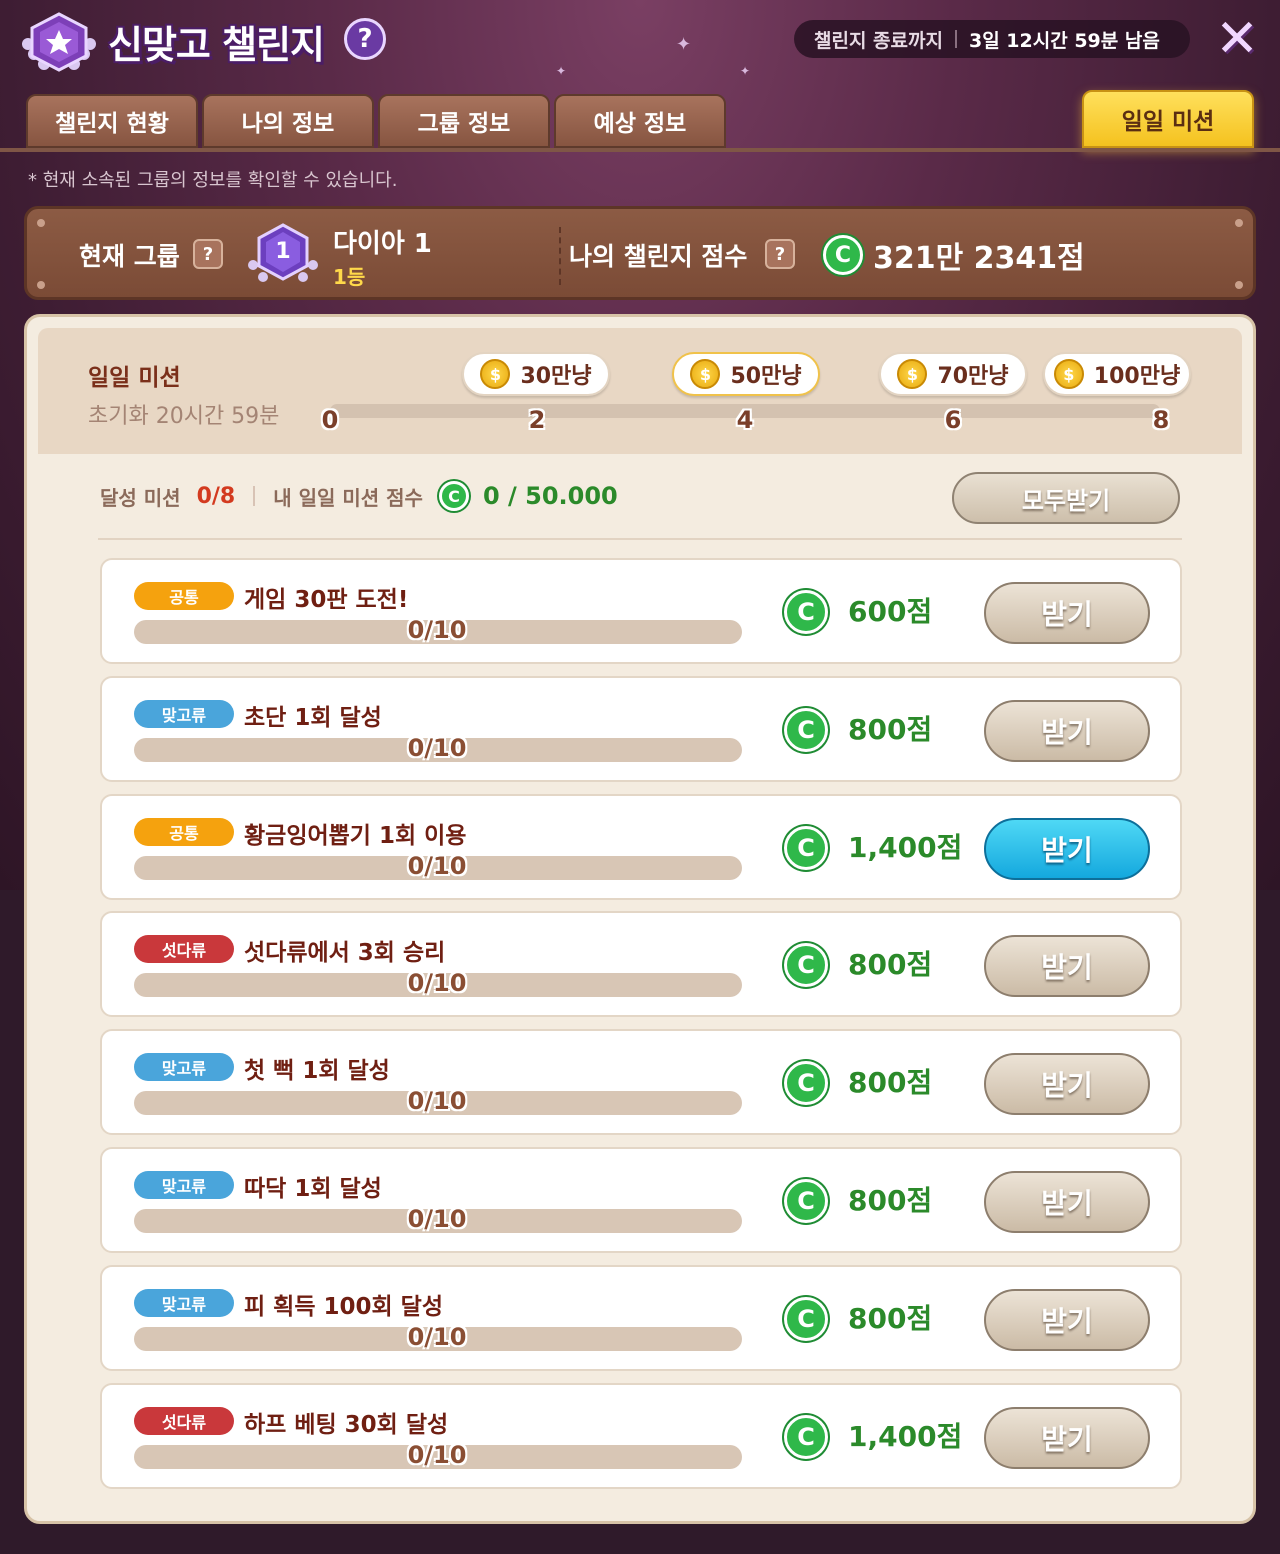  I want to click on group-help-button: ?, so click(208, 254).